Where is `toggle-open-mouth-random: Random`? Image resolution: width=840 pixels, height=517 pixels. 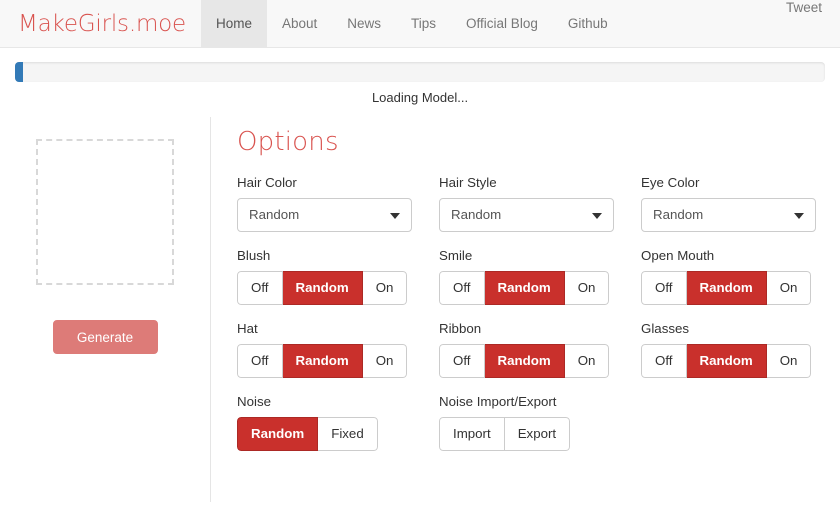 toggle-open-mouth-random: Random is located at coordinates (726, 287).